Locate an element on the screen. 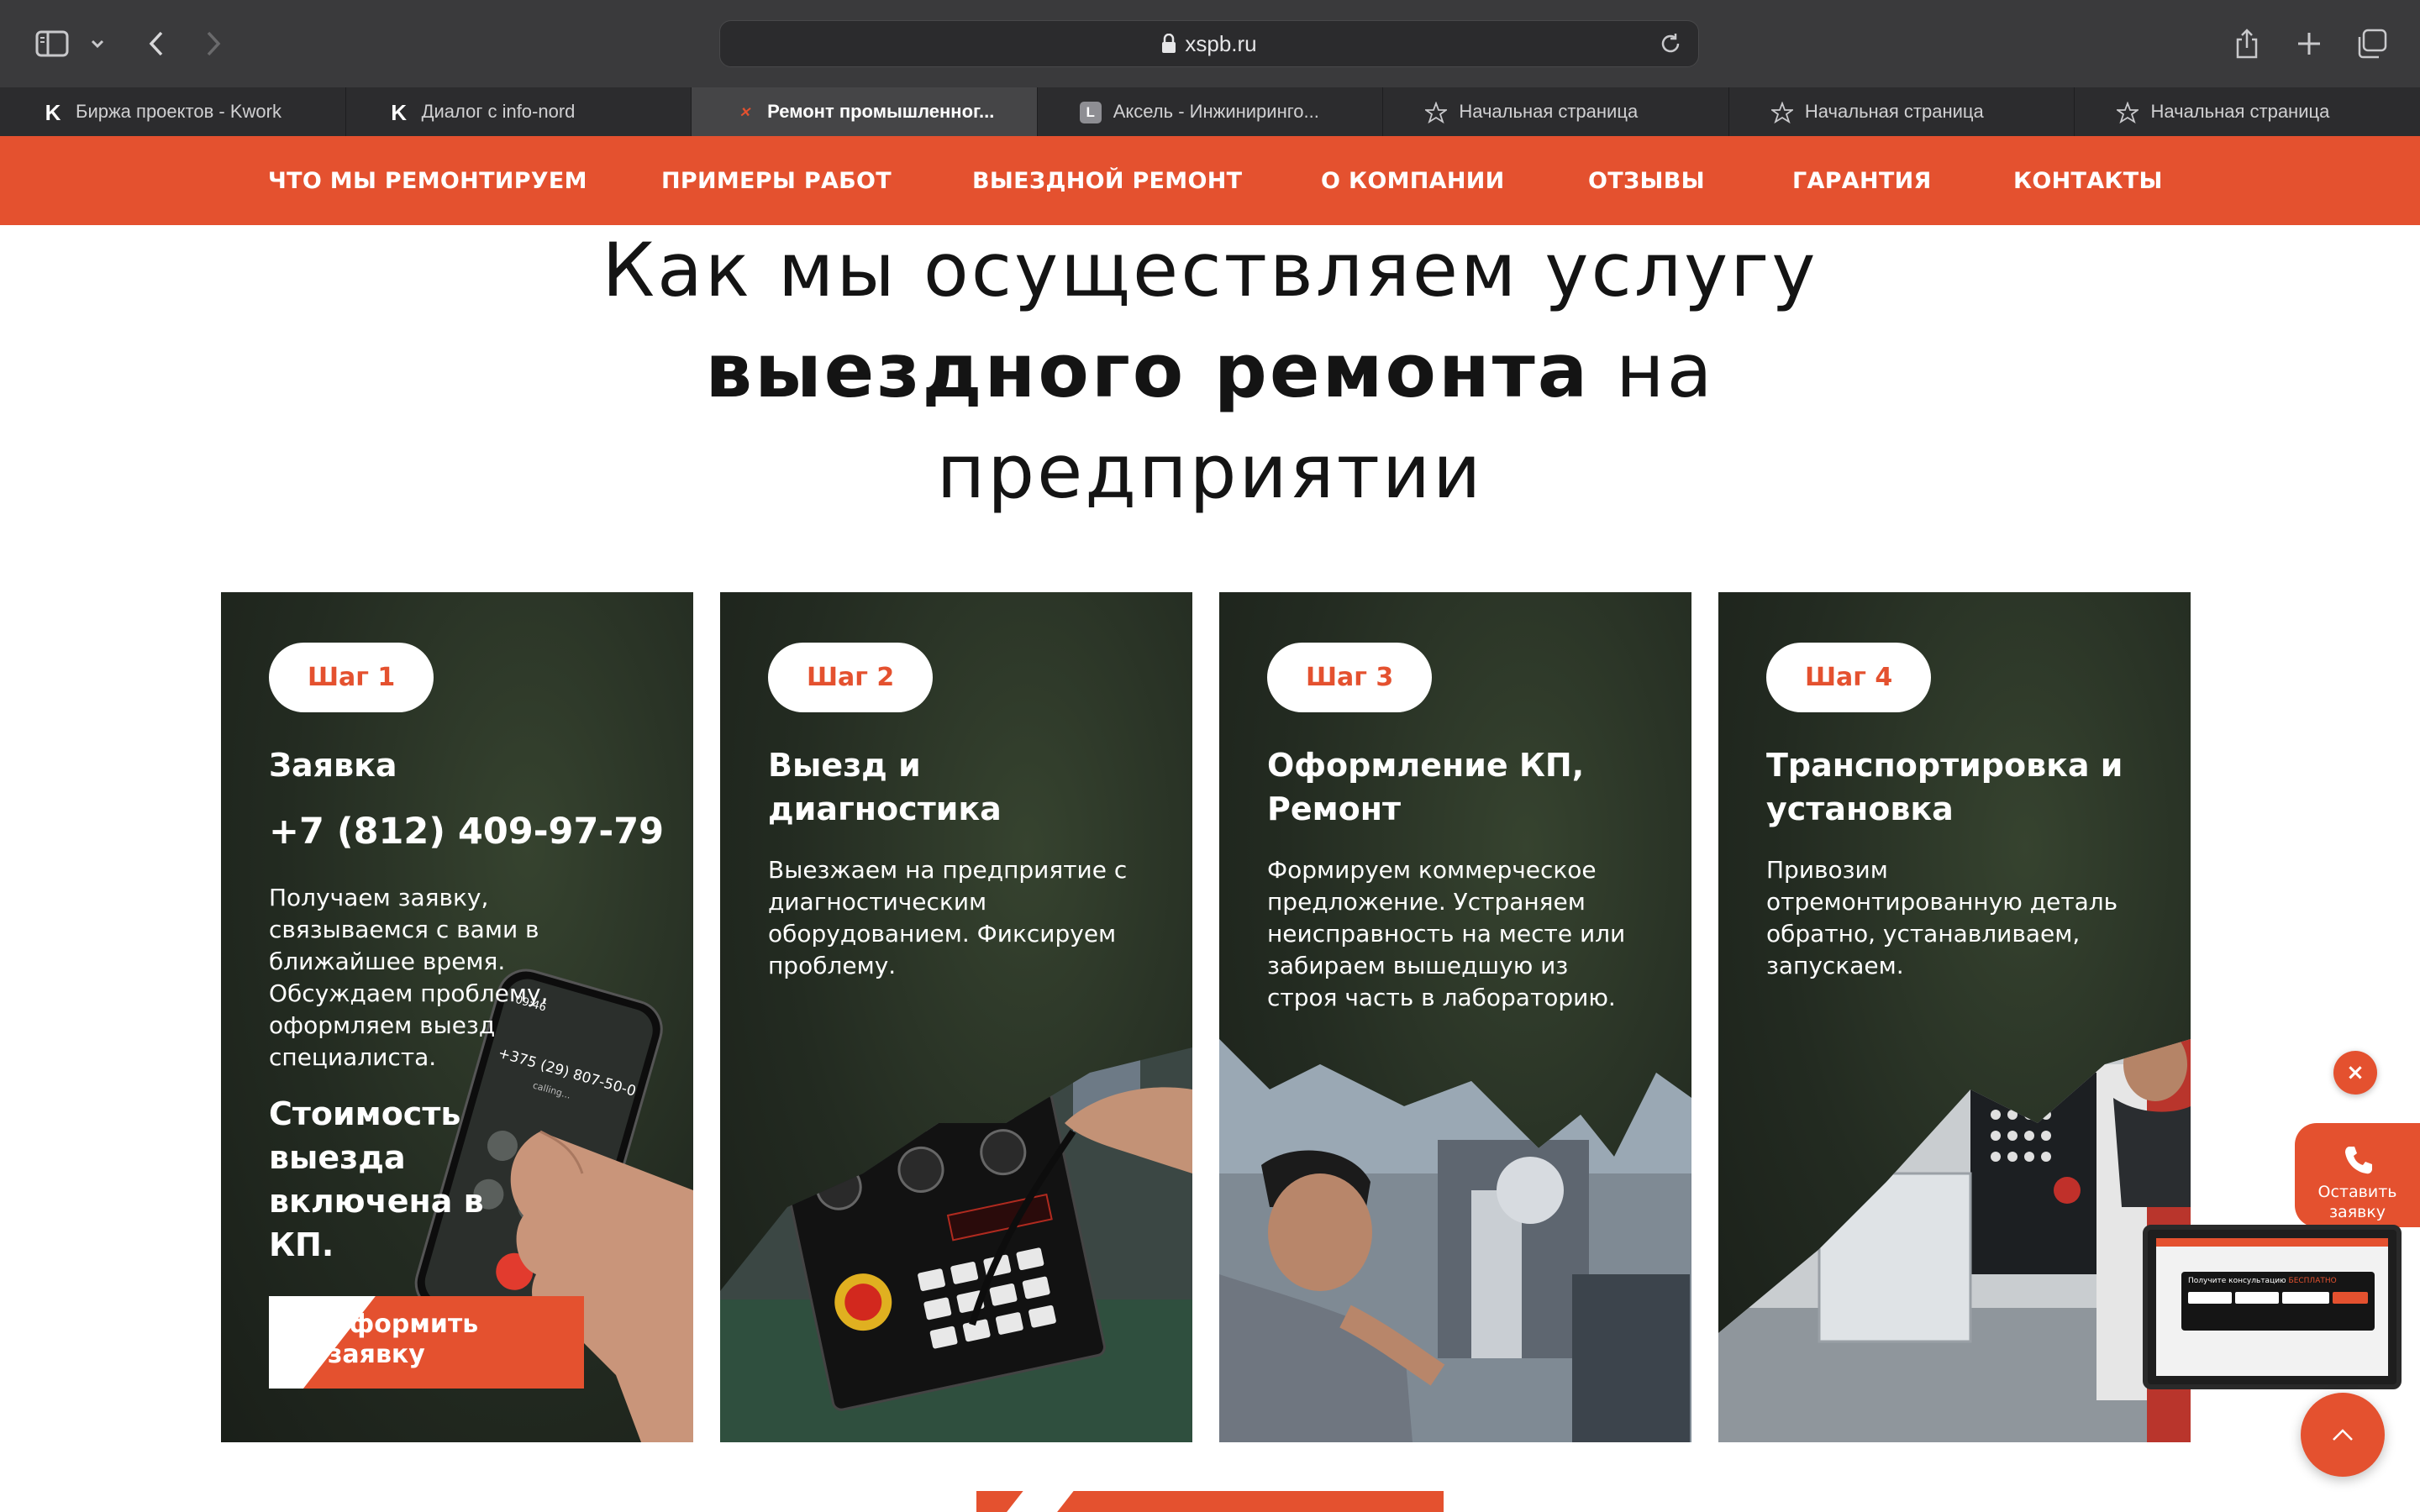 Image resolution: width=2420 pixels, height=1512 pixels. reload-icon is located at coordinates (1670, 43).